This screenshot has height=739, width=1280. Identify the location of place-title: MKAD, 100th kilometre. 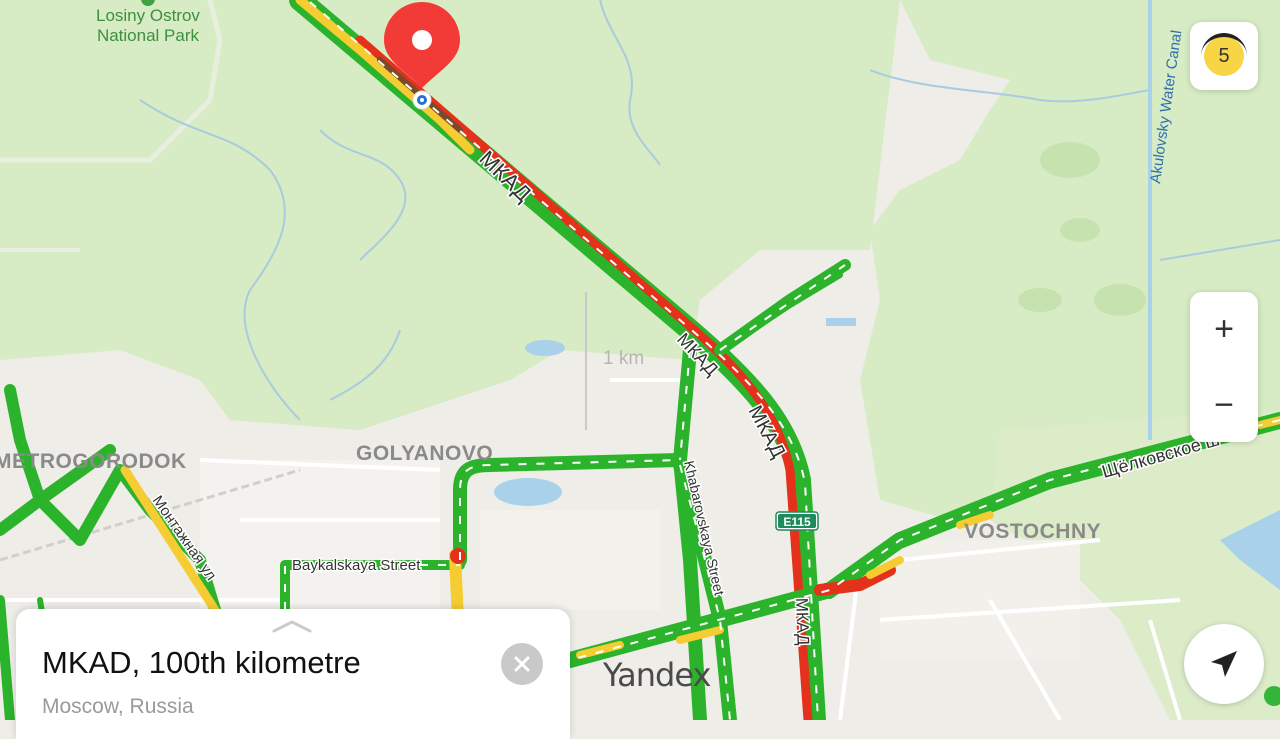
(201, 662).